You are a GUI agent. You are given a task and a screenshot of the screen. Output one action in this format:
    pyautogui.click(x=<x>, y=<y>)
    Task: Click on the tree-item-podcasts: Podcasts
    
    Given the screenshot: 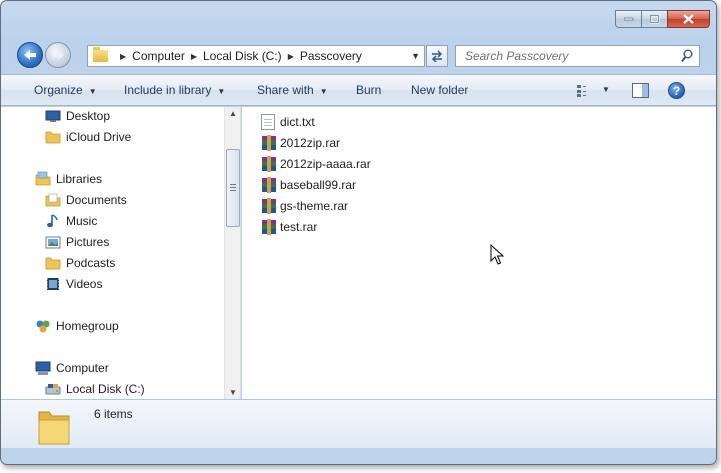 What is the action you would take?
    pyautogui.click(x=80, y=263)
    